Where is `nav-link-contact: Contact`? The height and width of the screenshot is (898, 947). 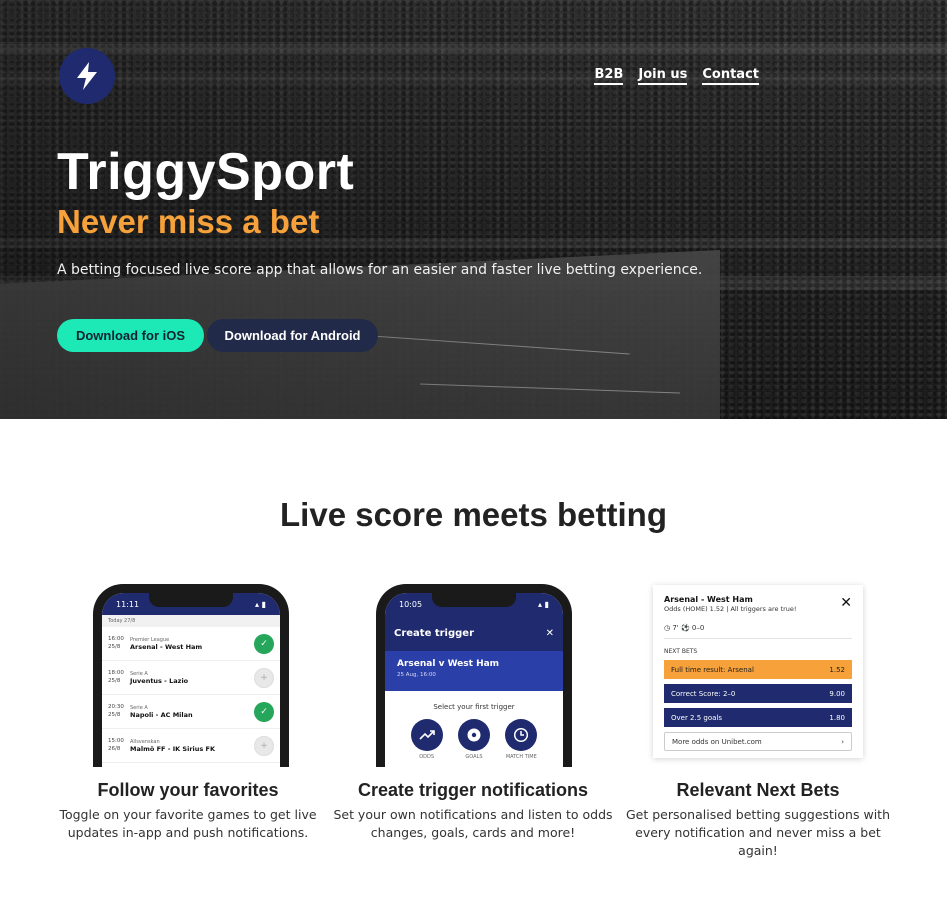
nav-link-contact: Contact is located at coordinates (730, 76).